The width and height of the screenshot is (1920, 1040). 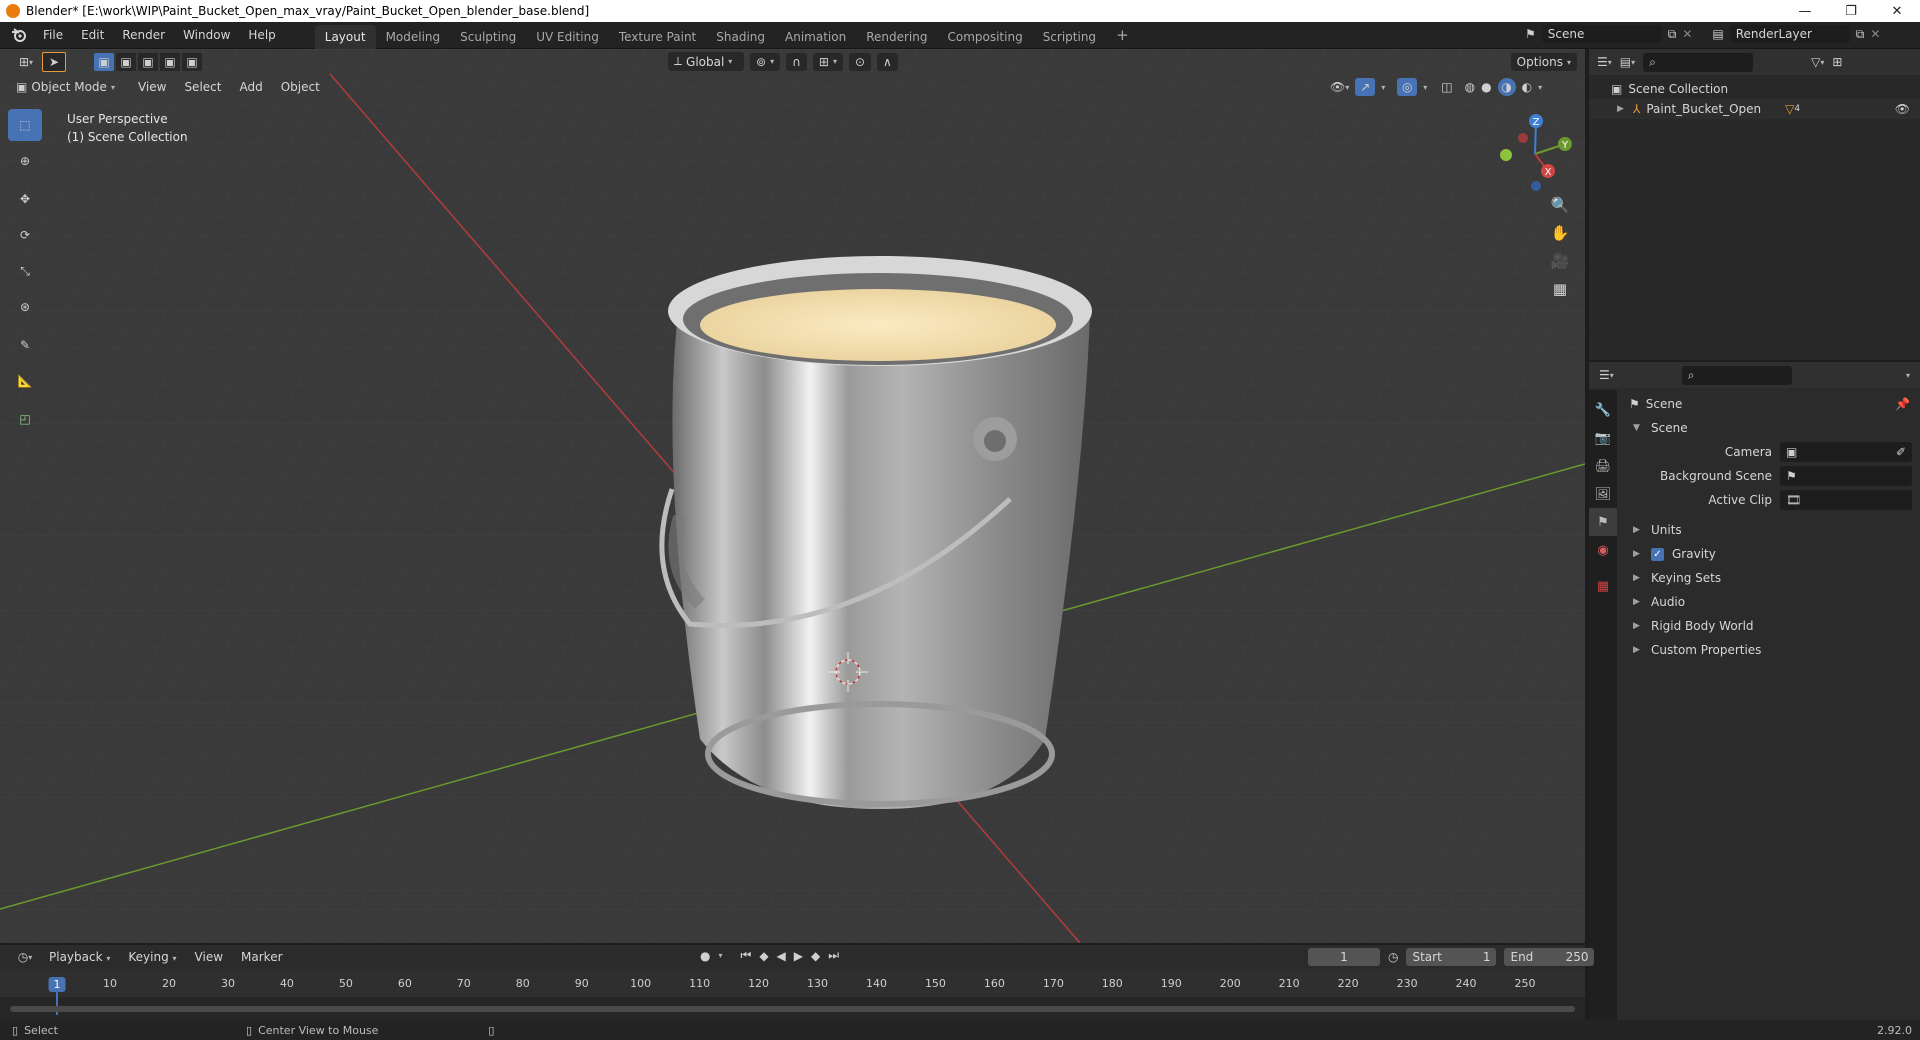 What do you see at coordinates (746, 955) in the screenshot?
I see `jump-start-icon: ⏮` at bounding box center [746, 955].